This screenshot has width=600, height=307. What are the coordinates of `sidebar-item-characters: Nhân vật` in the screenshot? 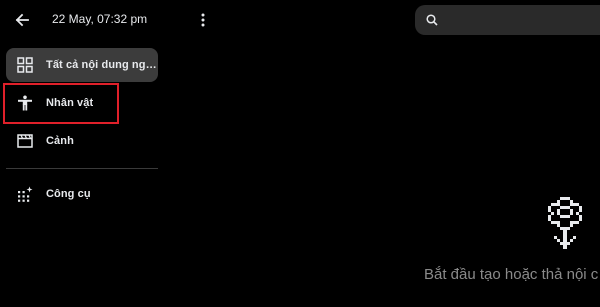 It's located at (82, 103).